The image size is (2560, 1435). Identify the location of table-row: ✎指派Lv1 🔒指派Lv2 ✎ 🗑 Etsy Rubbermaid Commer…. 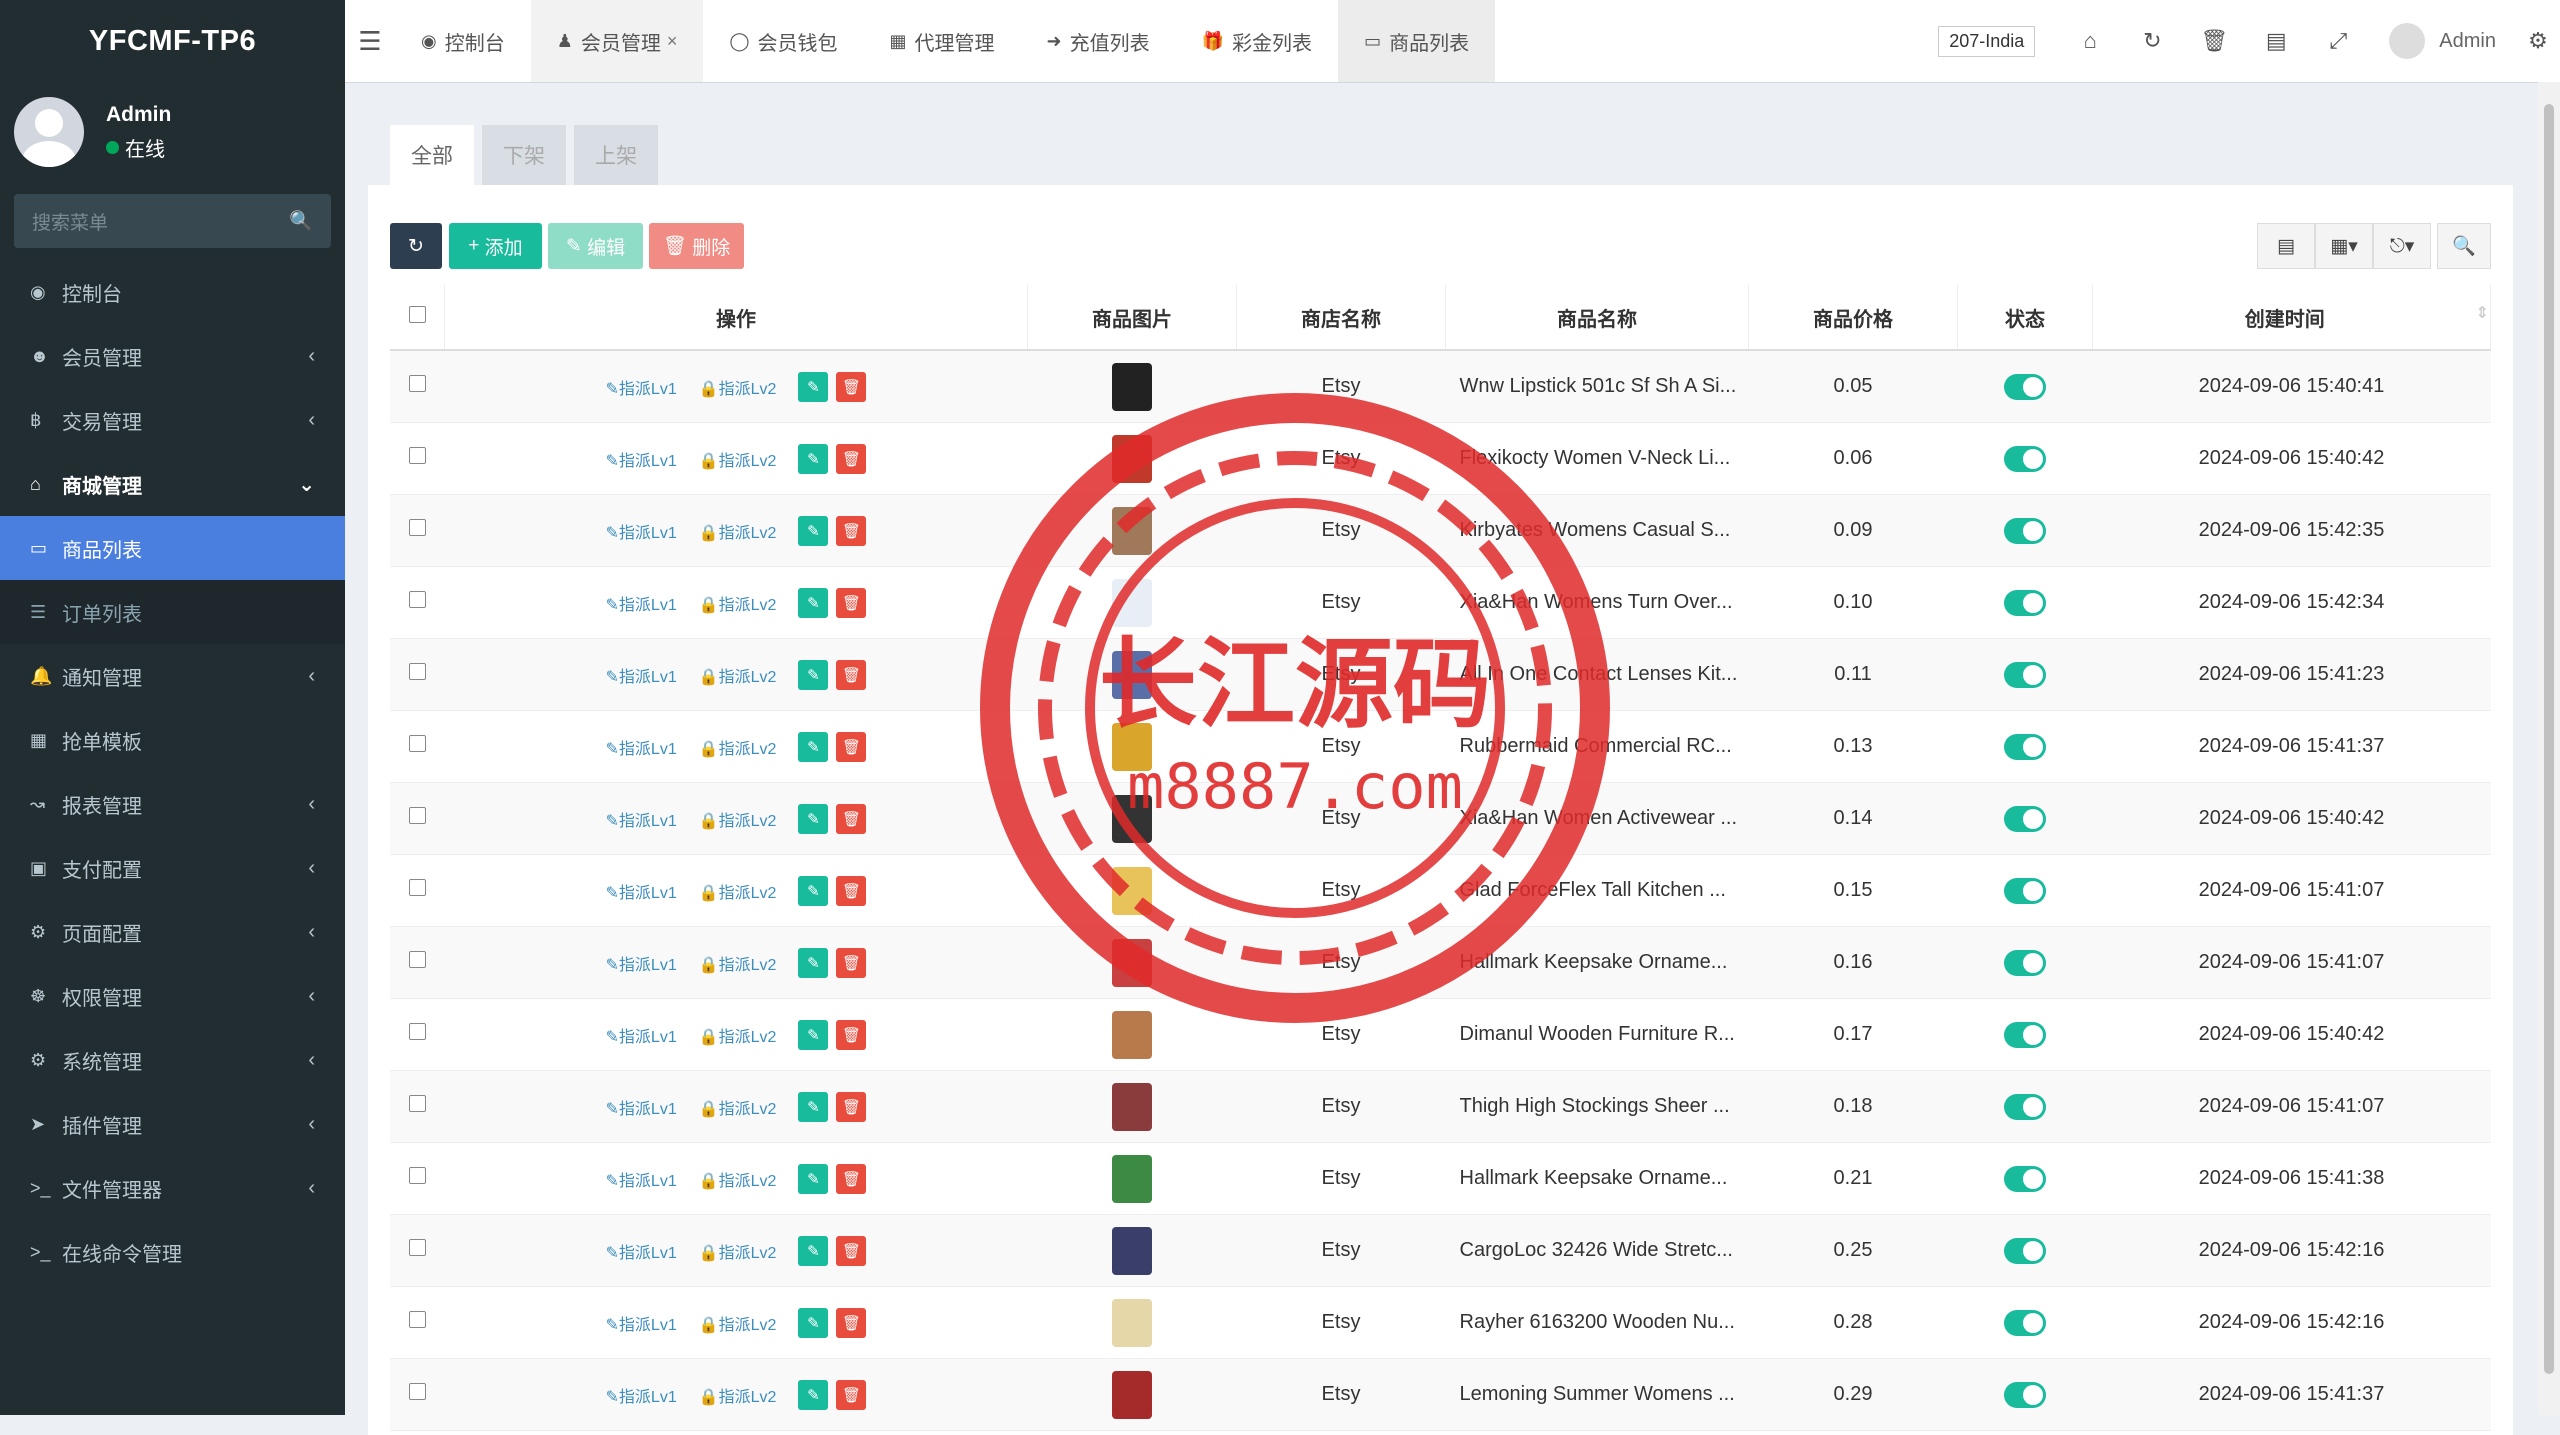
(1440, 746).